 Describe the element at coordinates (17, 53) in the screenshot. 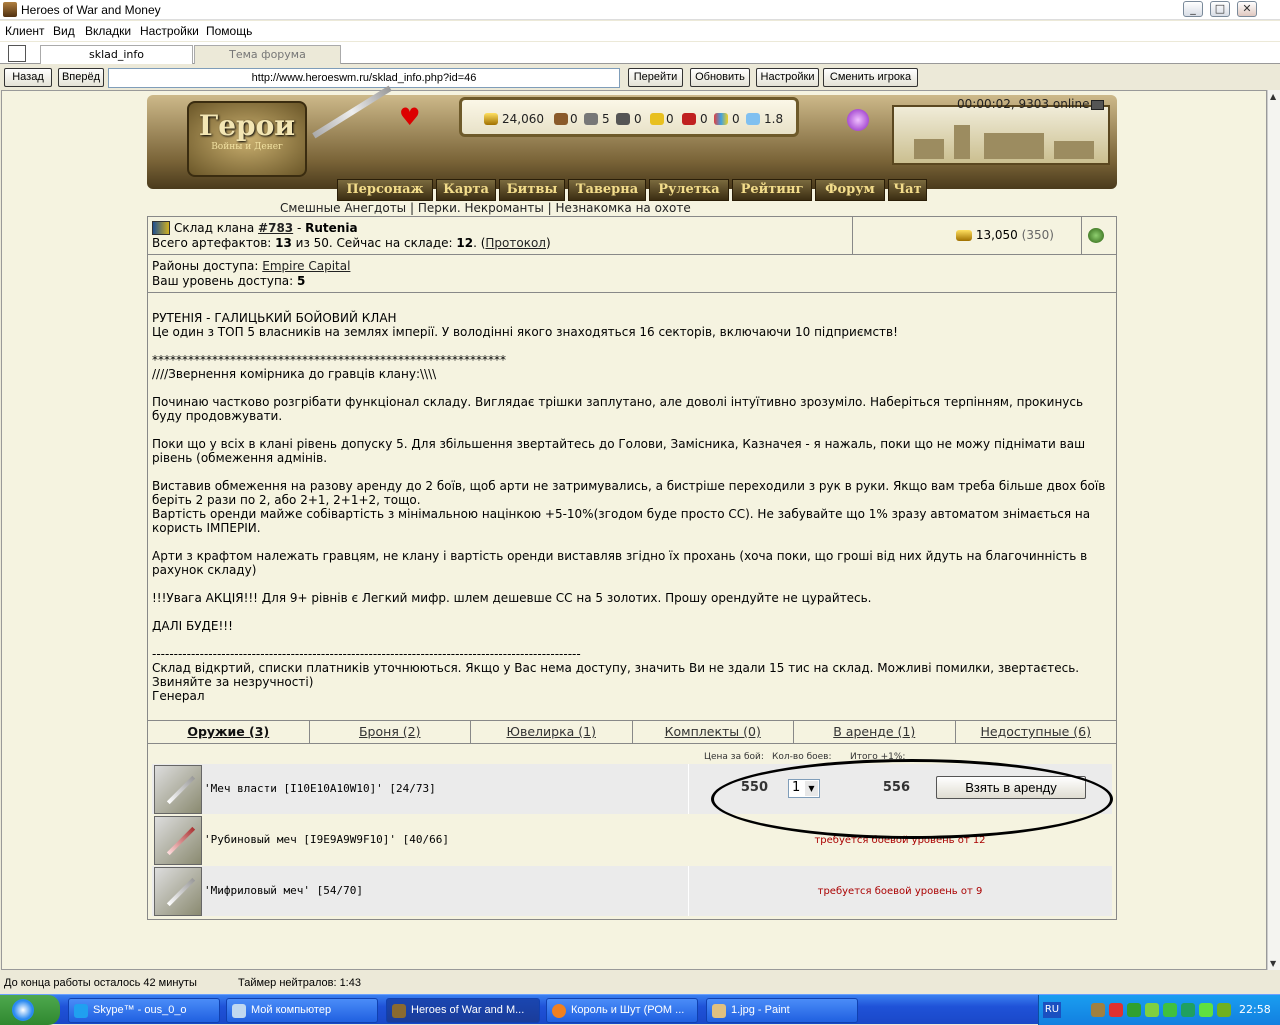

I see `page-icon` at that location.